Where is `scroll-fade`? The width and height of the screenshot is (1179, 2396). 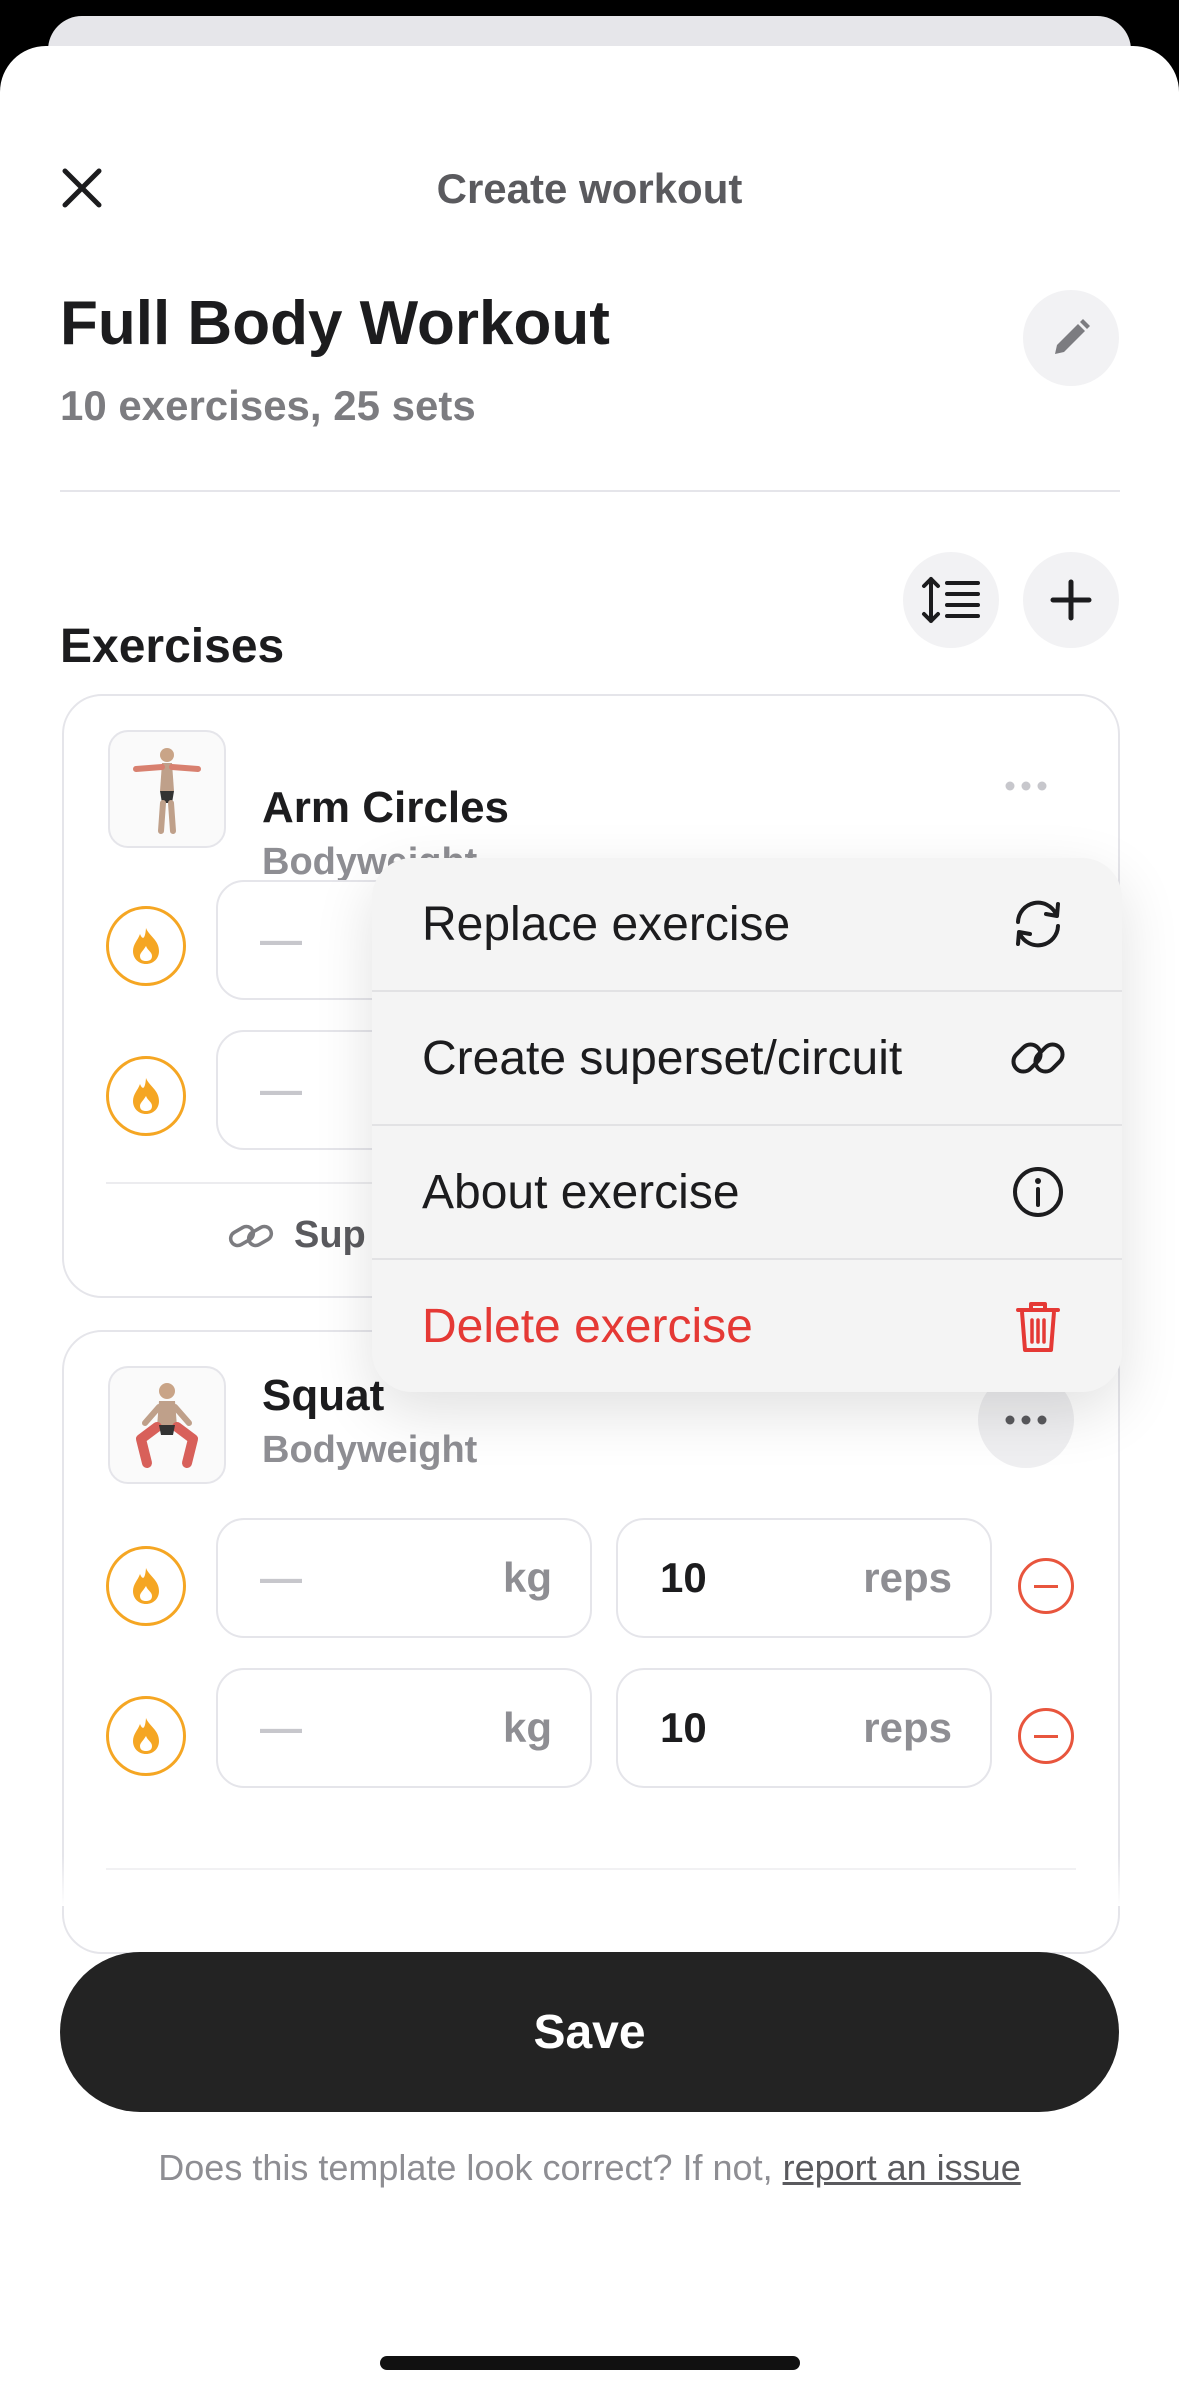
scroll-fade is located at coordinates (589, 1881).